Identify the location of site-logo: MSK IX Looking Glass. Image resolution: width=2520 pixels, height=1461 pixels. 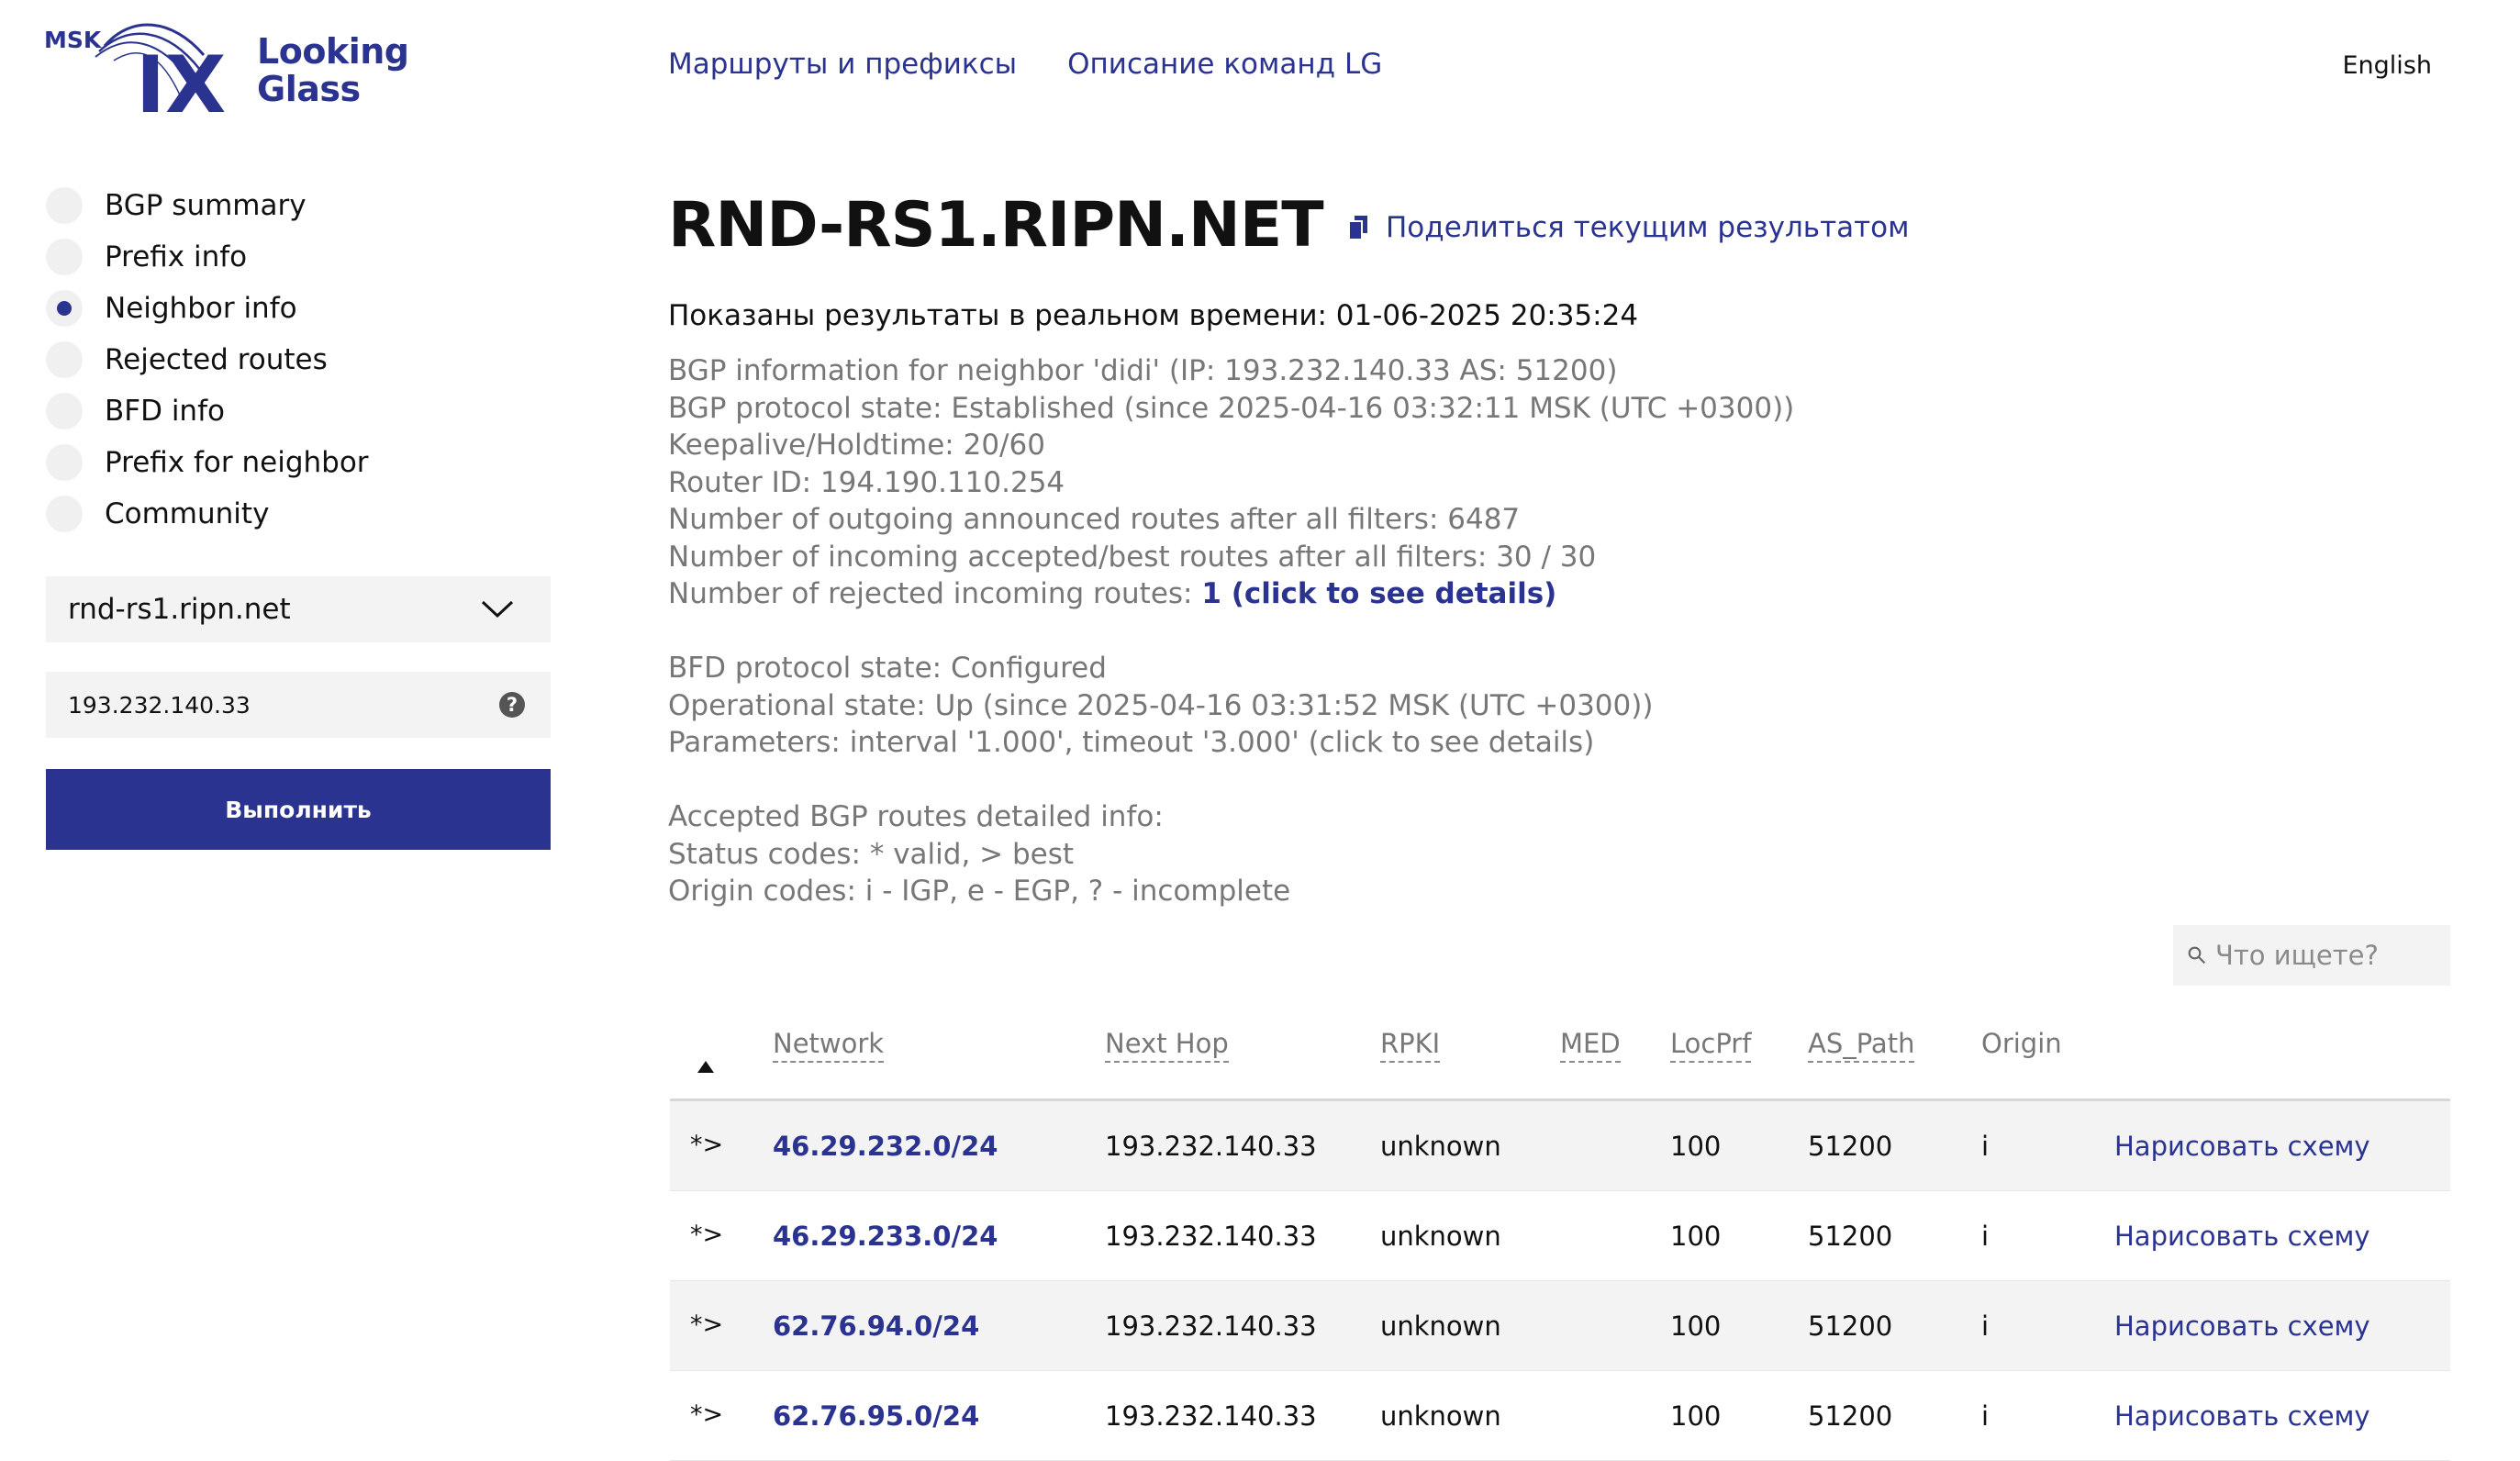
(236, 71).